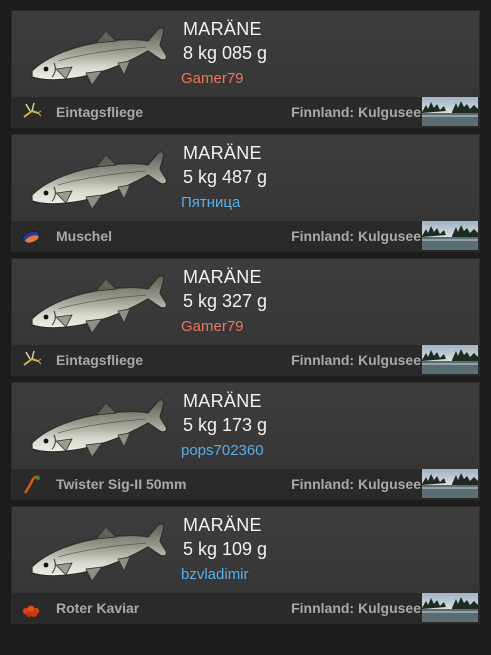 The height and width of the screenshot is (655, 491). What do you see at coordinates (245, 236) in the screenshot?
I see `catch-card-footer: Muschel Finnland: Kulgusee` at bounding box center [245, 236].